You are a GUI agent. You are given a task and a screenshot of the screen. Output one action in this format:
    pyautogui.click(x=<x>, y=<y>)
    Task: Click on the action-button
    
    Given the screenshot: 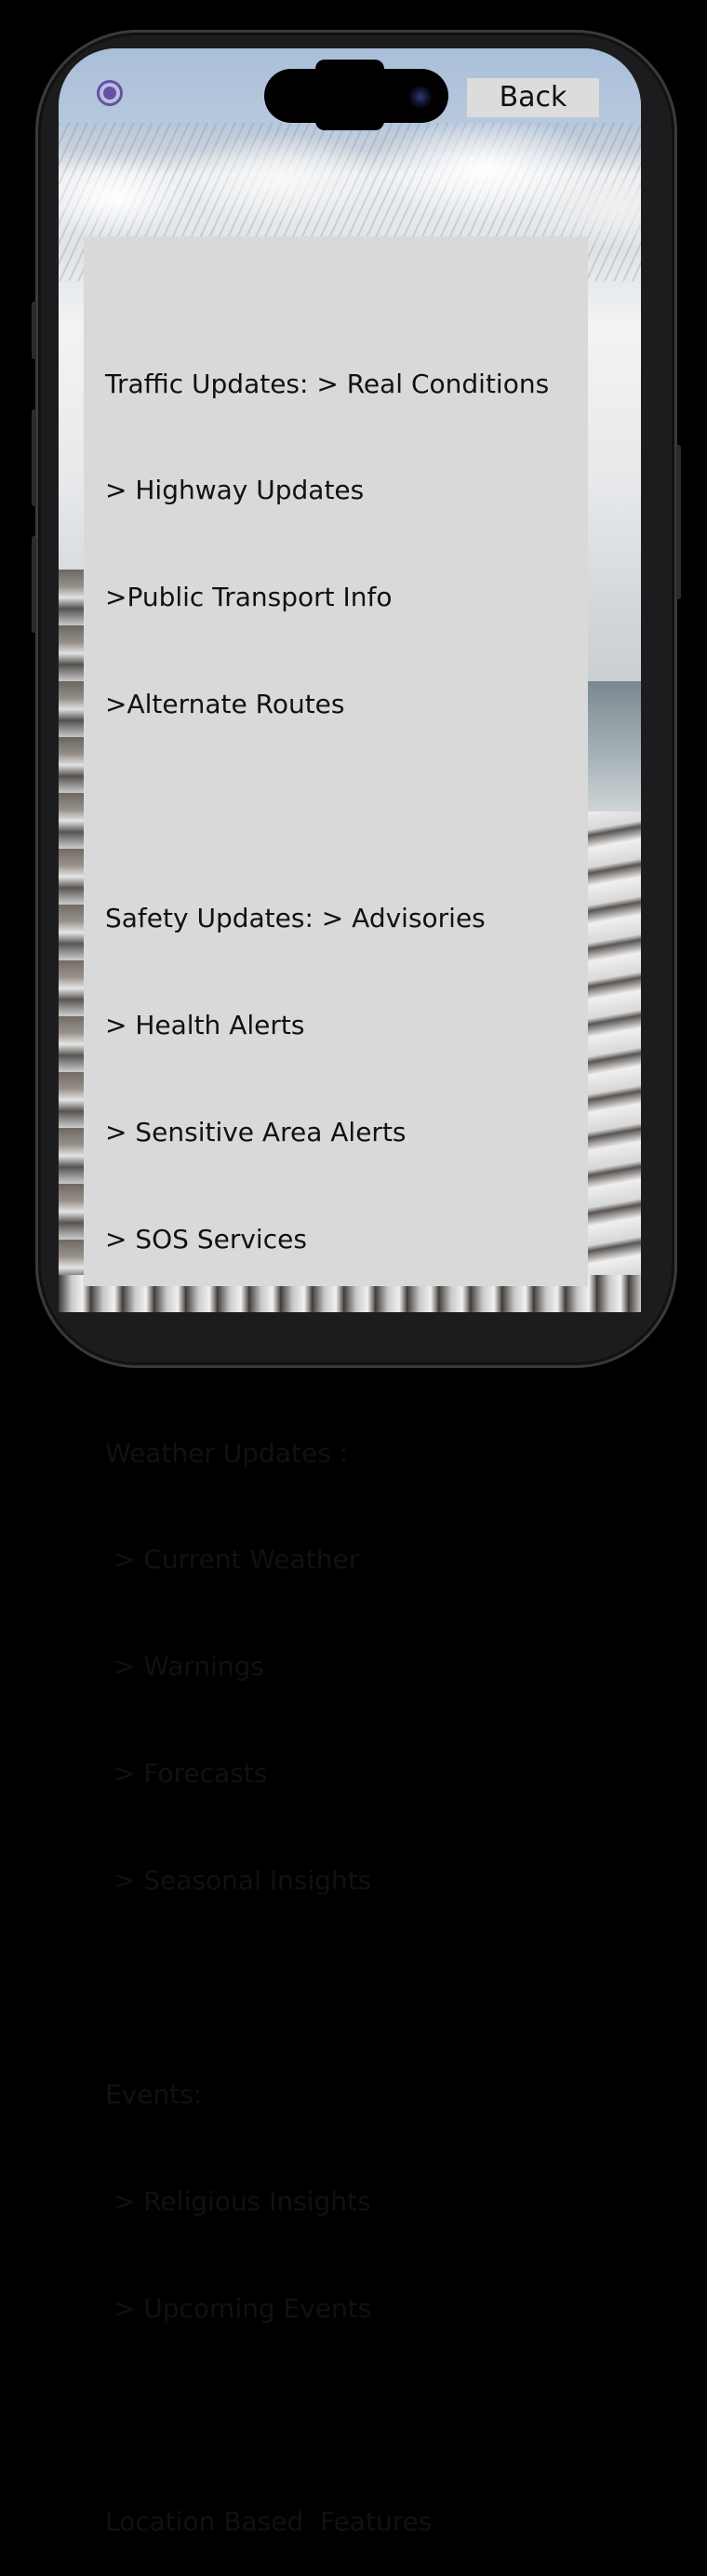 What is the action you would take?
    pyautogui.click(x=34, y=330)
    